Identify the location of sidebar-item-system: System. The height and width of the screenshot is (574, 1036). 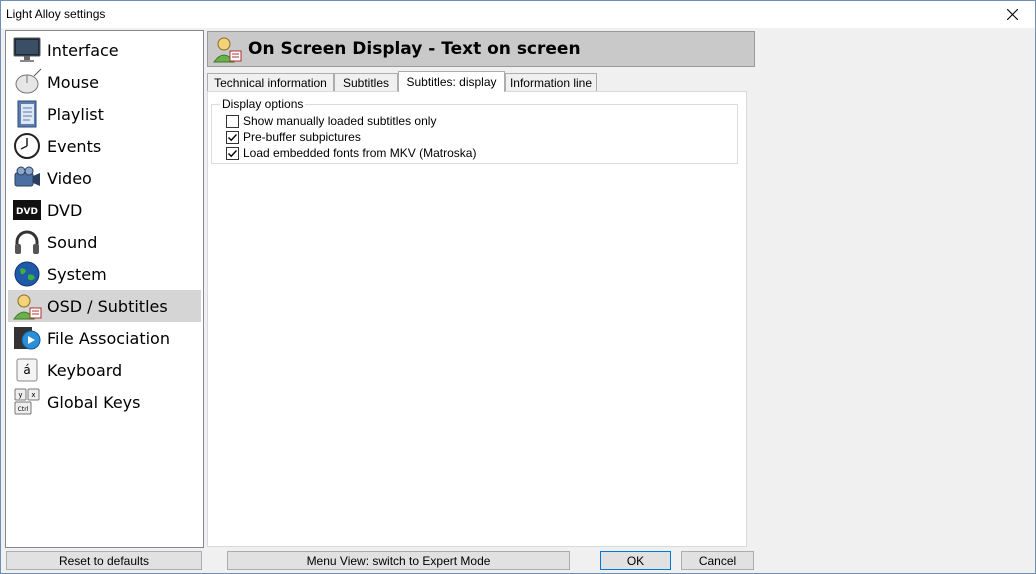
(104, 274).